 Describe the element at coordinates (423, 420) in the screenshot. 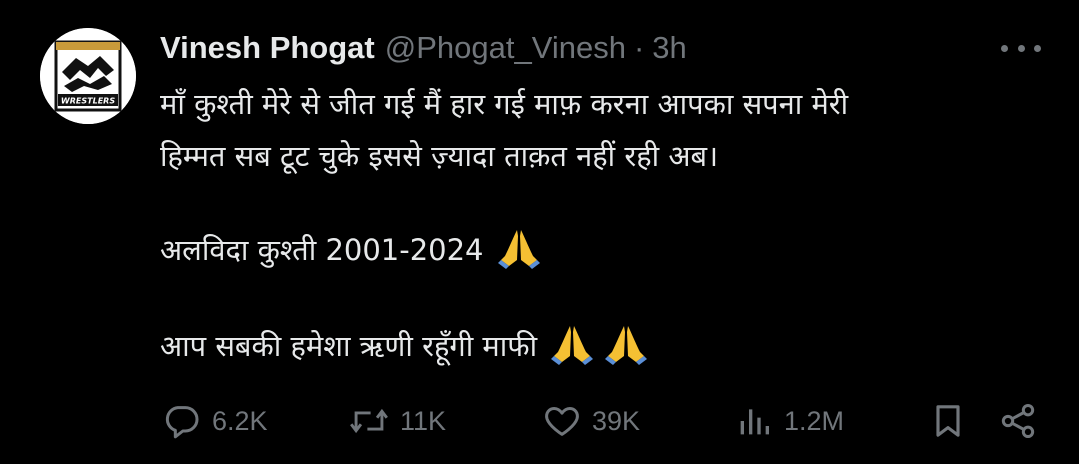

I see `retweet-count: 11K` at that location.